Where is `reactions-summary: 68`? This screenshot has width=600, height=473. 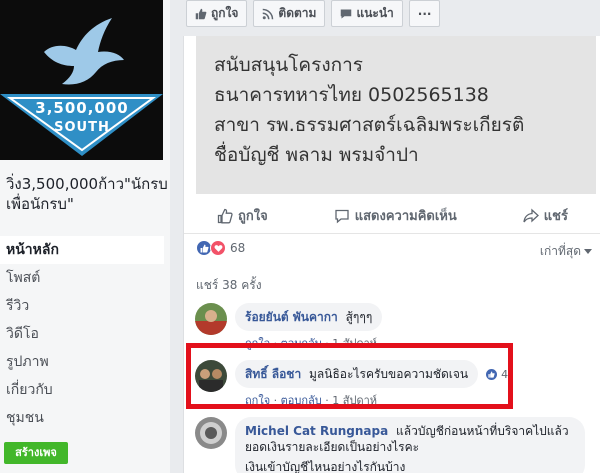 reactions-summary: 68 is located at coordinates (220, 248).